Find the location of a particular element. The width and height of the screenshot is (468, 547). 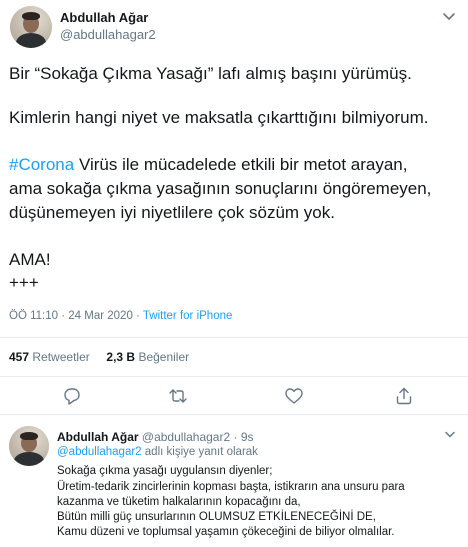

hashtag-link: #Corona is located at coordinates (41, 164).